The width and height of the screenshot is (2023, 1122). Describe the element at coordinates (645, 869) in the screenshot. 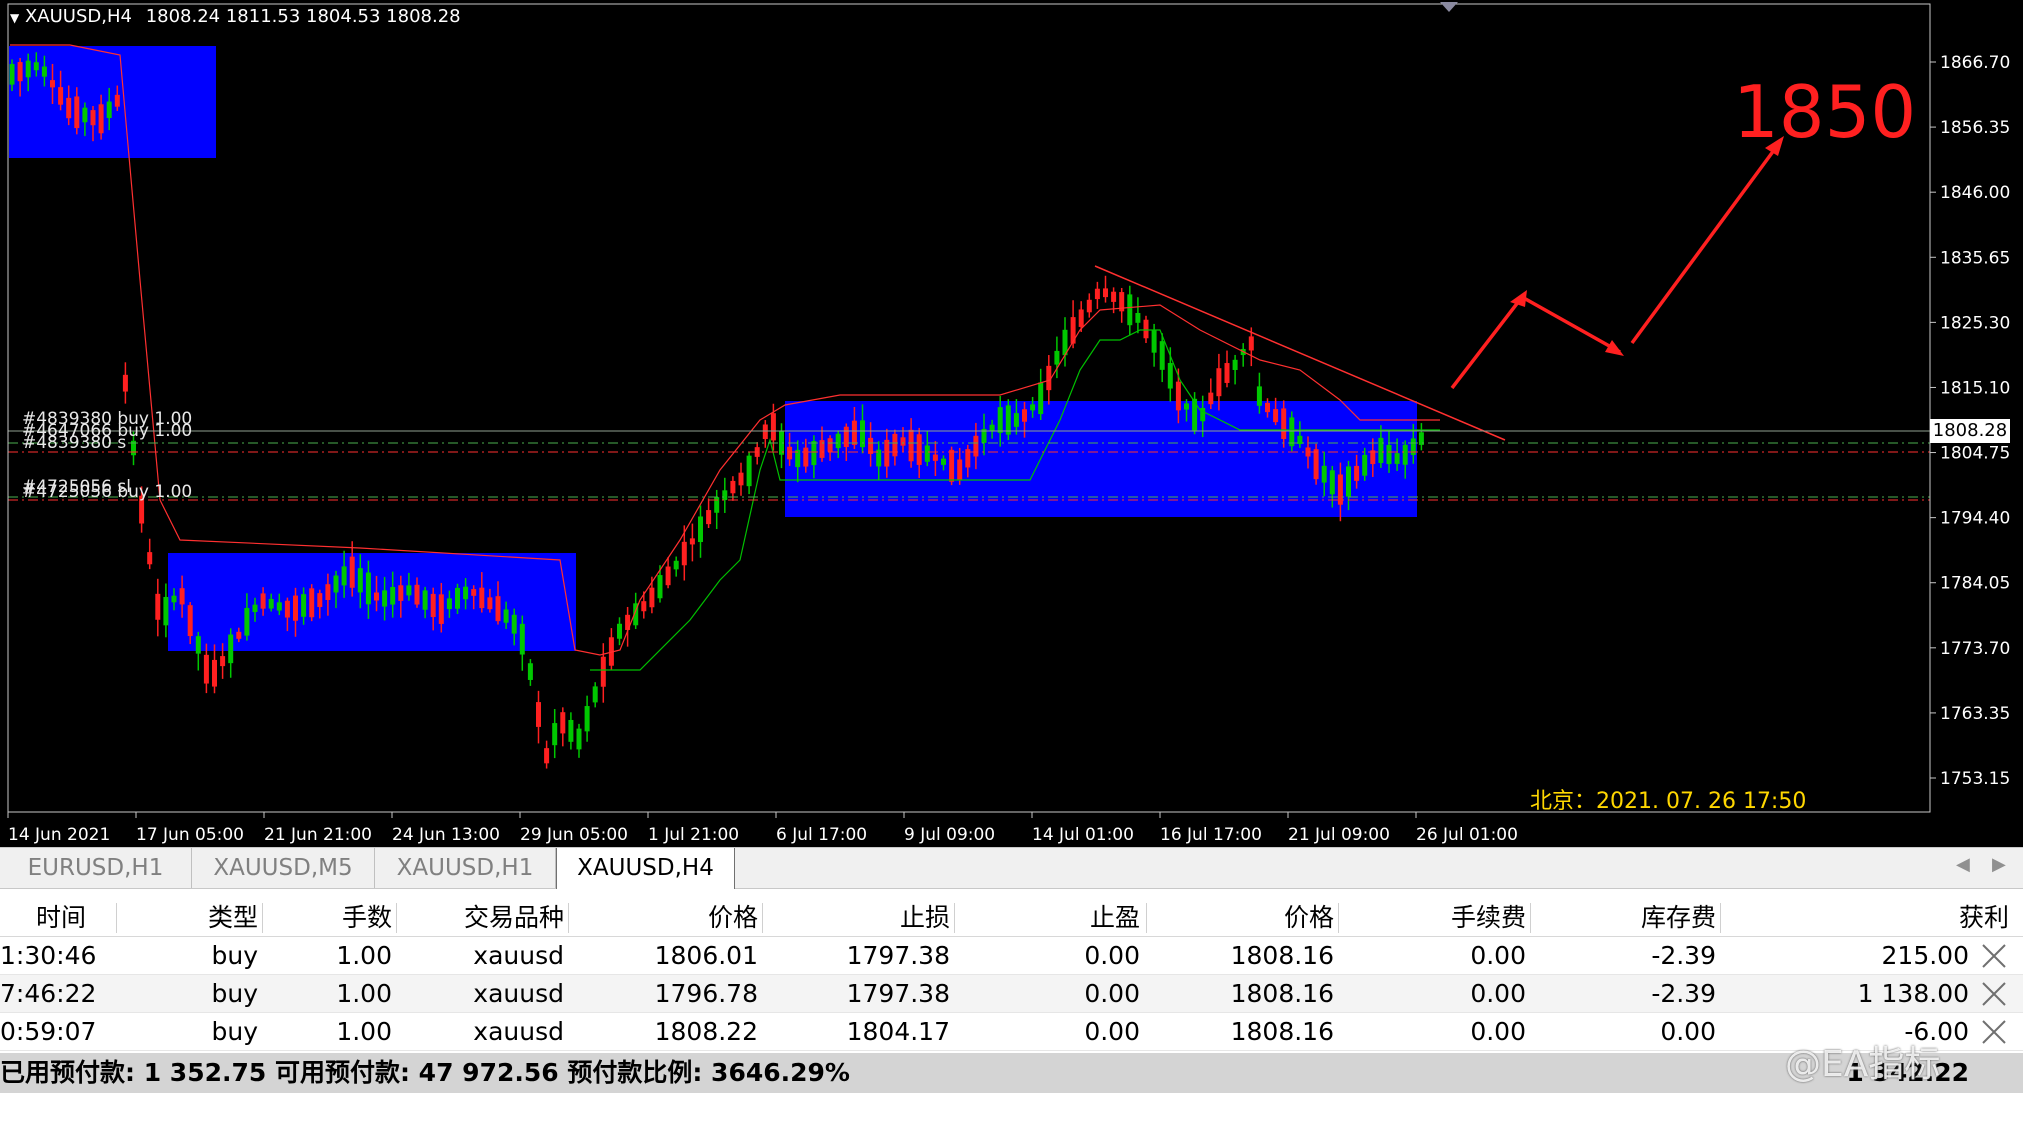

I see `tab-xauusd-h4: XAUUSD,H4` at that location.